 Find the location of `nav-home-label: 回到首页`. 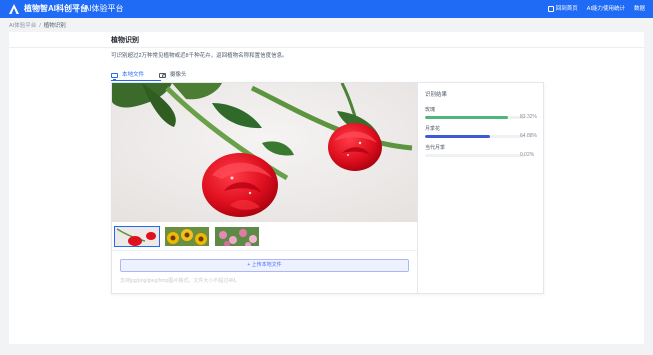

nav-home-label: 回到首页 is located at coordinates (566, 9).